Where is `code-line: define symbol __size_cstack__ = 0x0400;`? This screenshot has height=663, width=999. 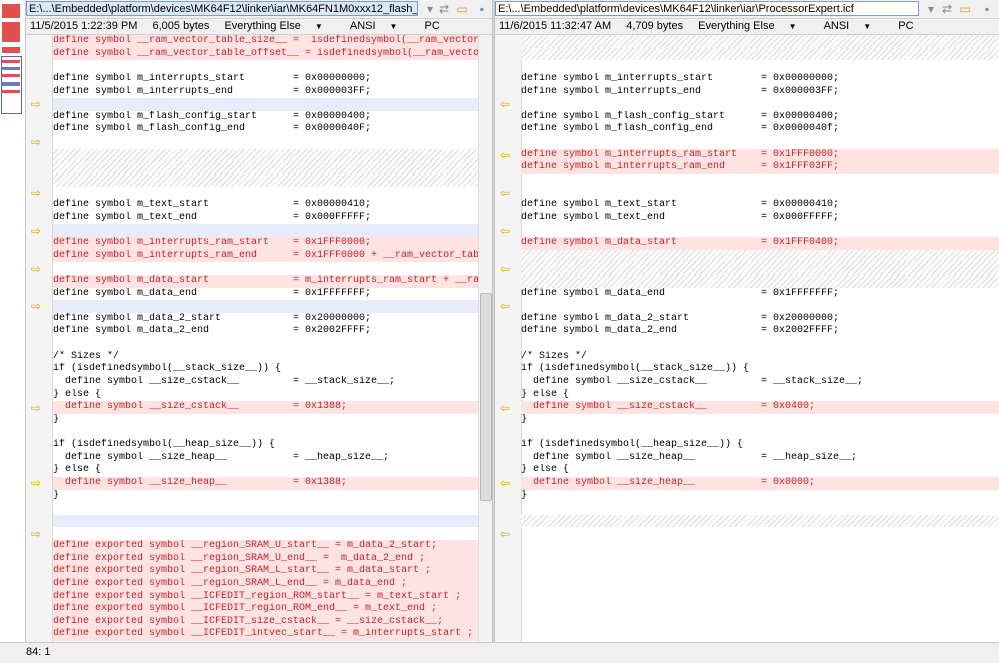 code-line: define symbol __size_cstack__ = 0x0400; is located at coordinates (760, 407).